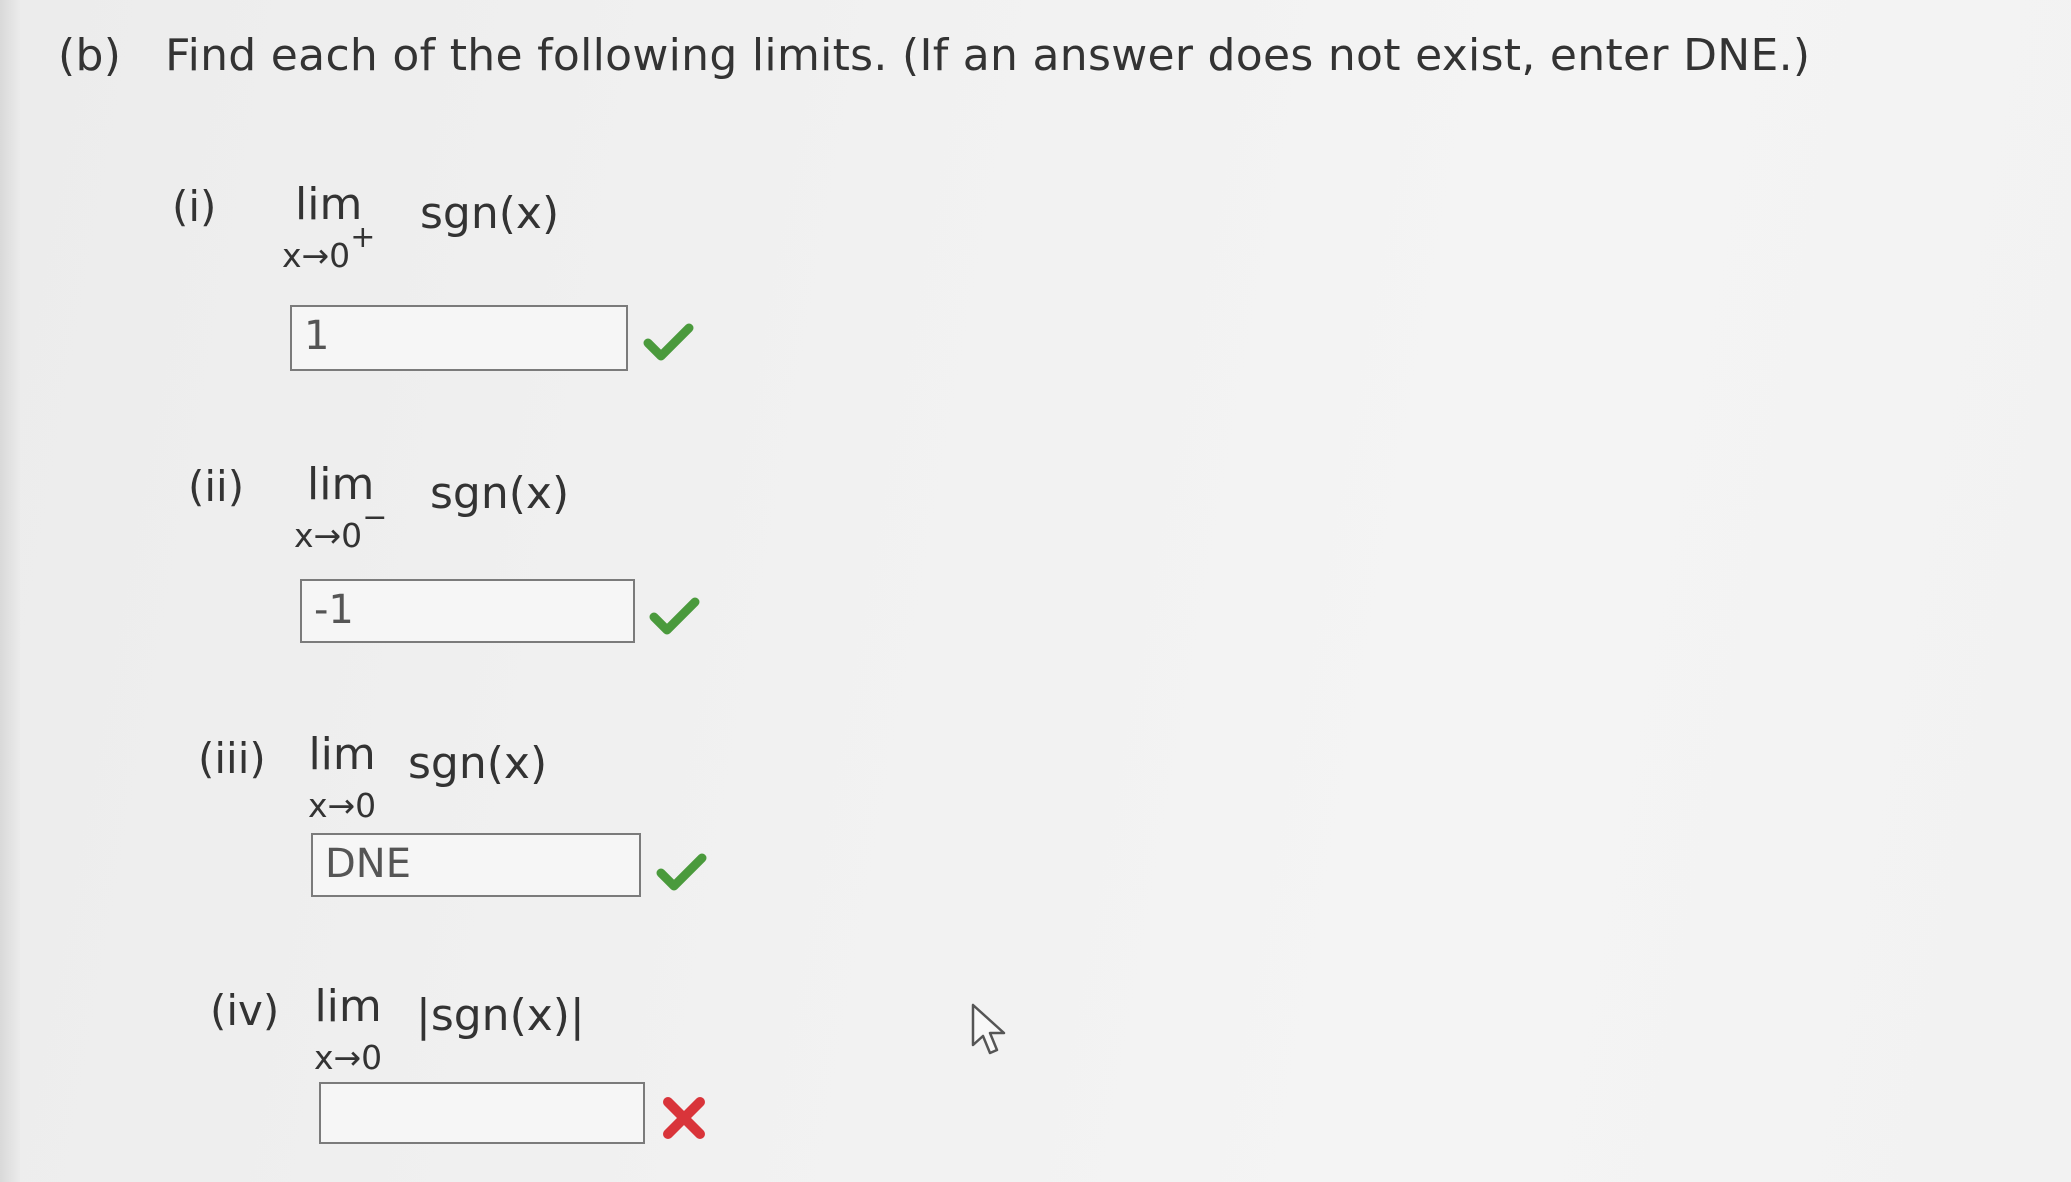  I want to click on limit-expression-iii: lim x→0, so click(342, 778).